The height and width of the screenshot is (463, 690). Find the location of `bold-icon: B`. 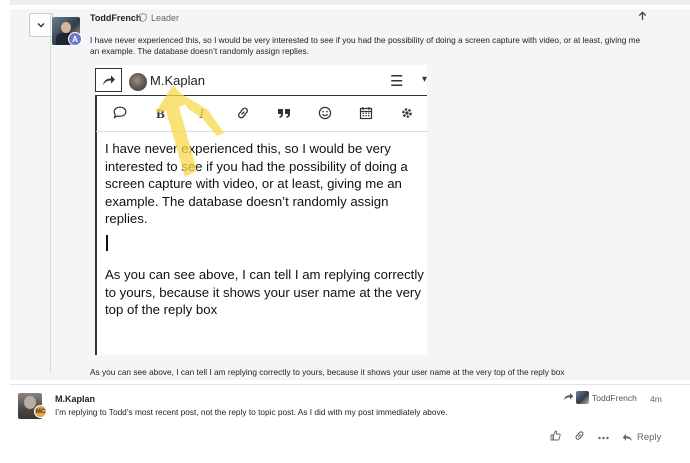

bold-icon: B is located at coordinates (160, 113).